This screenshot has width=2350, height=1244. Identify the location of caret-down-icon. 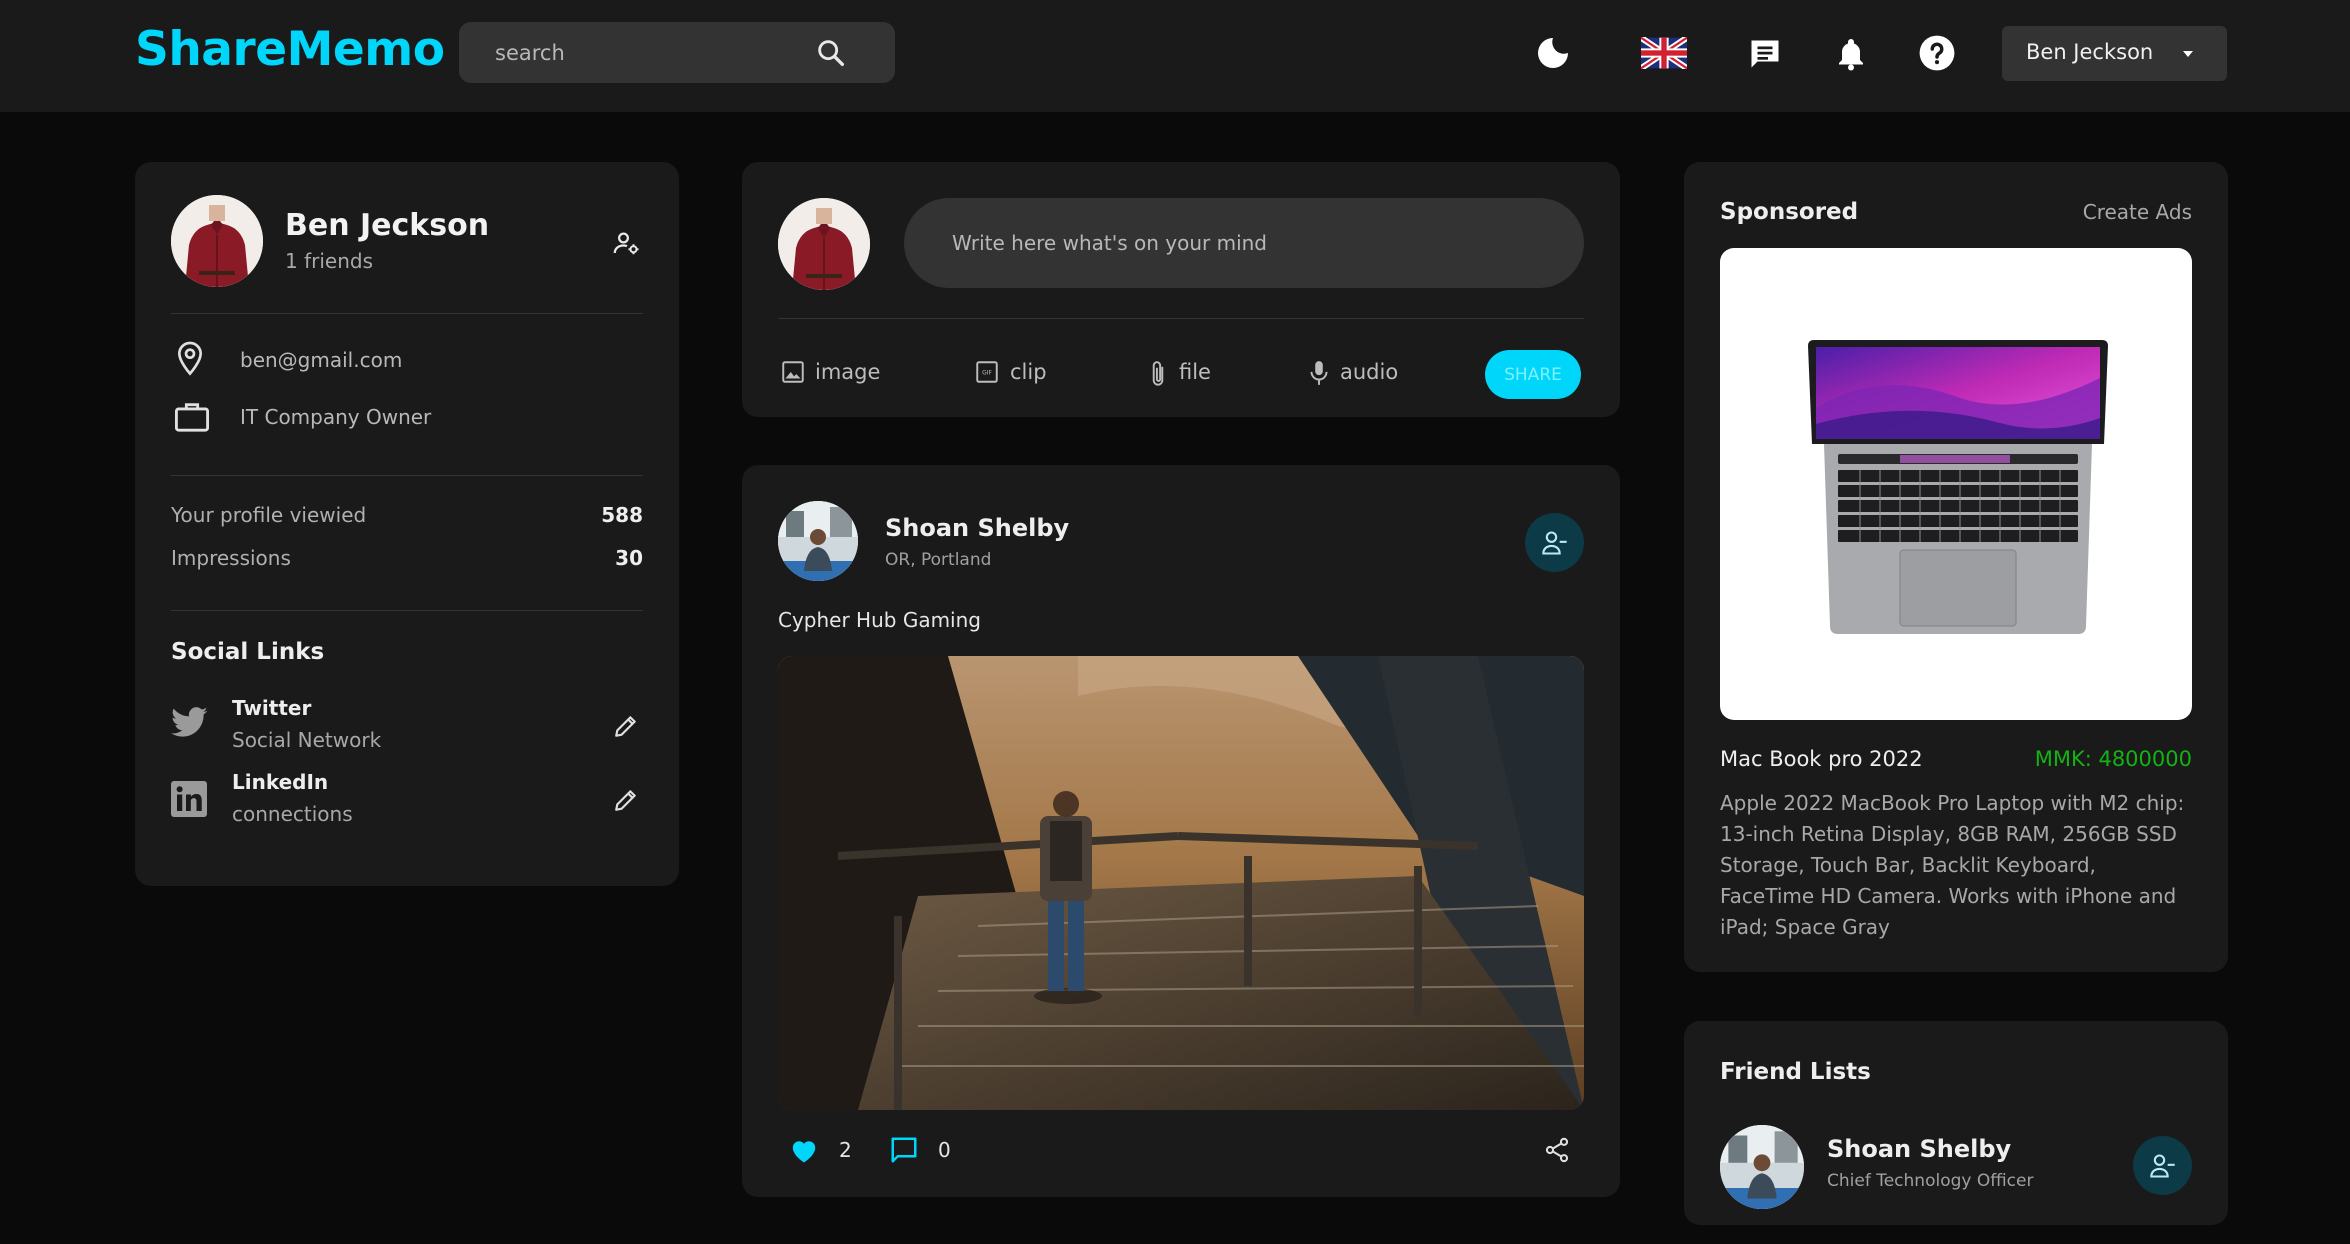
(2188, 54).